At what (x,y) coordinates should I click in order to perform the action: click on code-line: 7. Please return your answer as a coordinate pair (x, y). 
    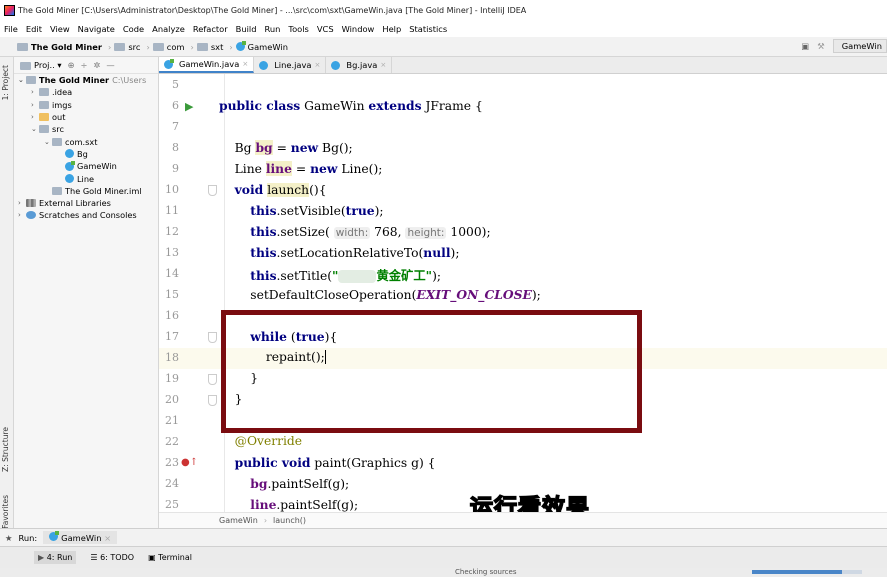
    Looking at the image, I should click on (523, 127).